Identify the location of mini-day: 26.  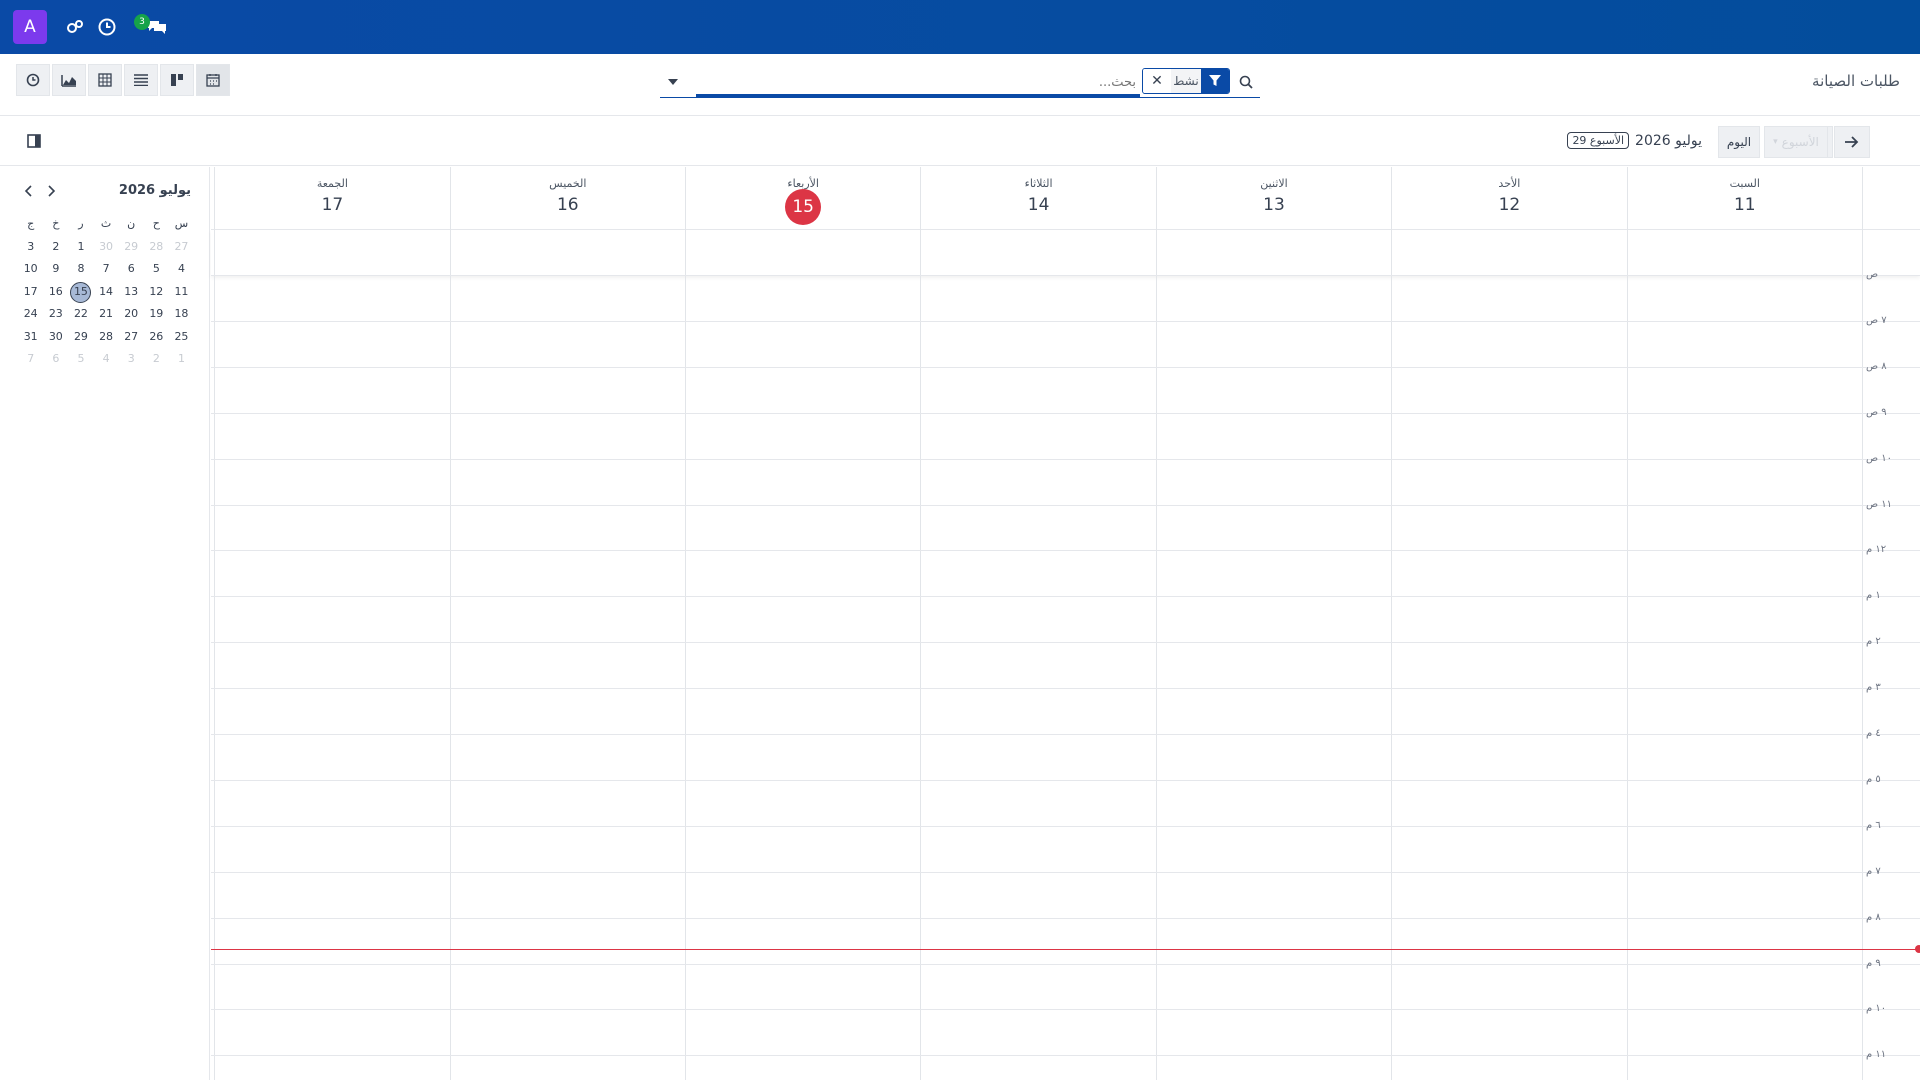
(156, 337).